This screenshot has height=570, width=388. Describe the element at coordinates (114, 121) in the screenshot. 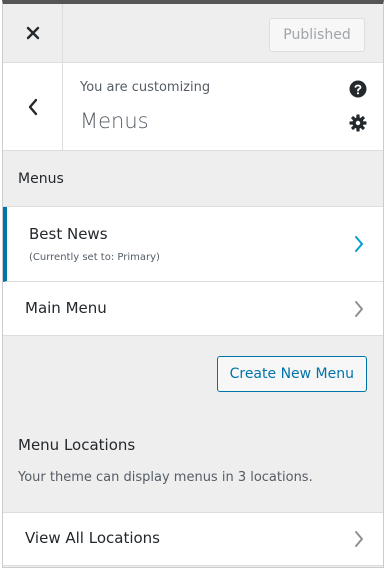

I see `page-title: Menus` at that location.